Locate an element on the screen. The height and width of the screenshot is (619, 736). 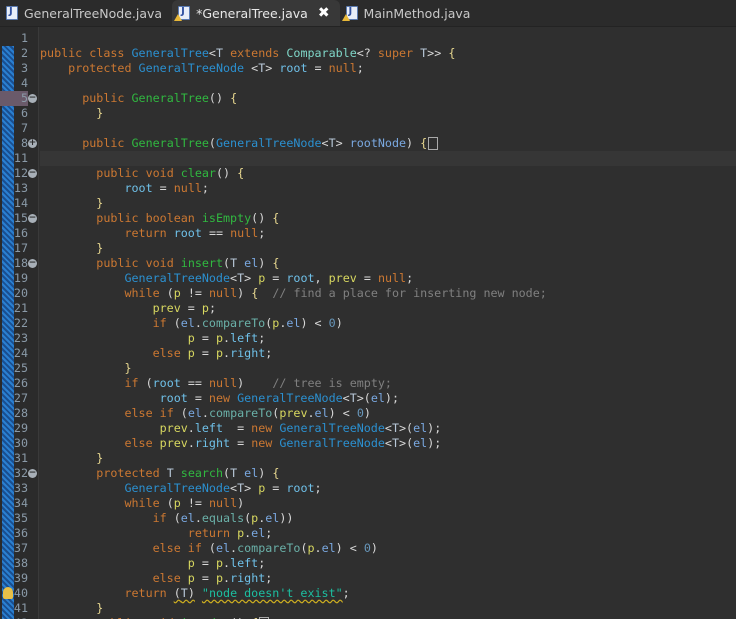
tab-mainmethodjava: MainMethod.java is located at coordinates (410, 13).